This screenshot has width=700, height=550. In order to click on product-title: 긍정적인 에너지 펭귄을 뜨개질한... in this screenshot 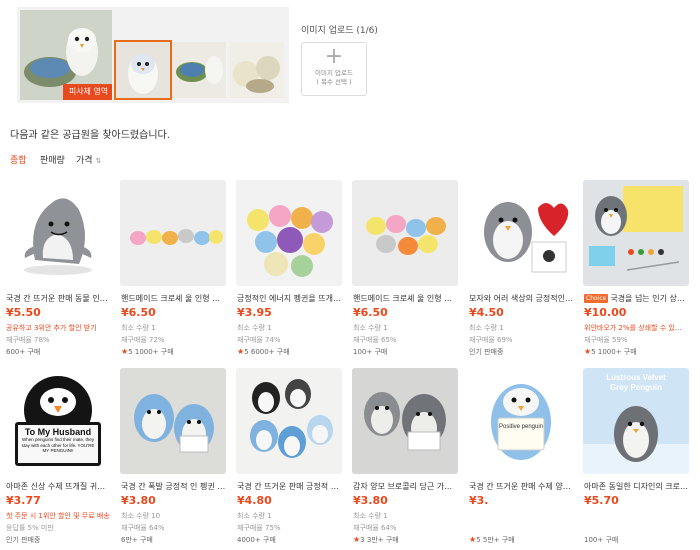, I will do `click(290, 298)`.